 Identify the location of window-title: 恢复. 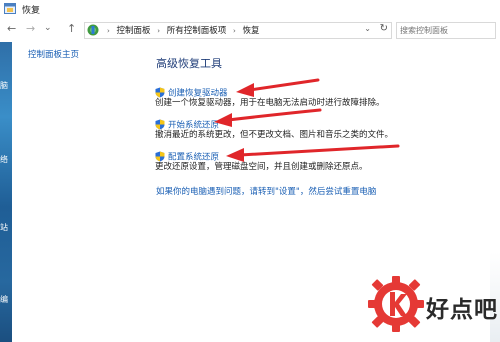
(31, 11).